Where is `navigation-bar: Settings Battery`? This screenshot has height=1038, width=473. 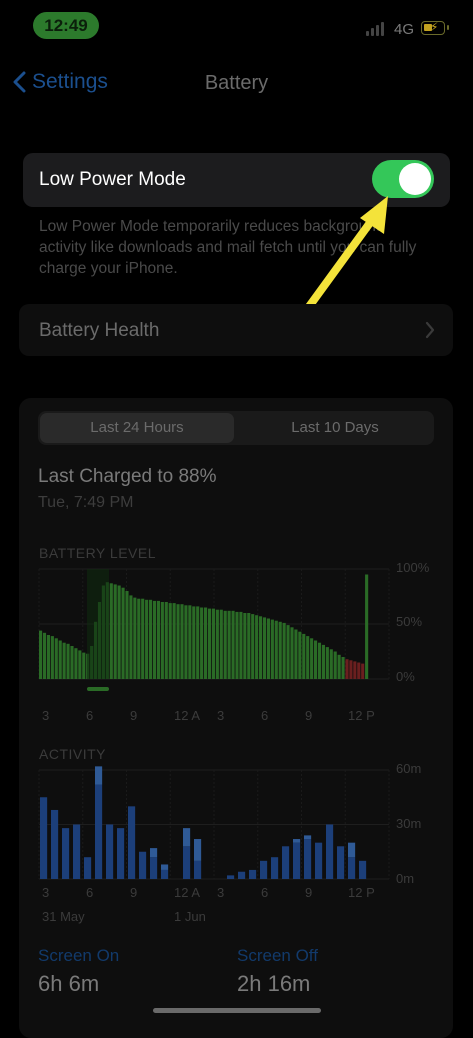 navigation-bar: Settings Battery is located at coordinates (236, 84).